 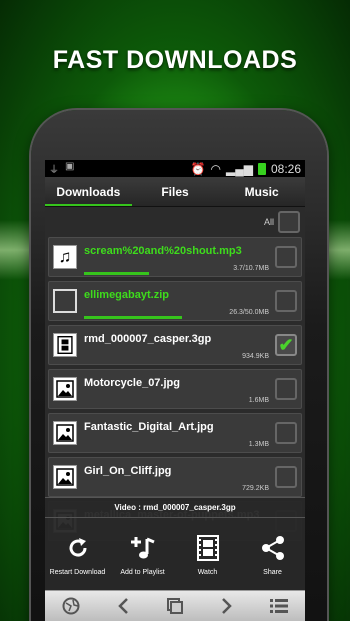 I want to click on list-item: ♫ scream%20and%20shout.mp3 3.7/10.7MB, so click(x=175, y=257).